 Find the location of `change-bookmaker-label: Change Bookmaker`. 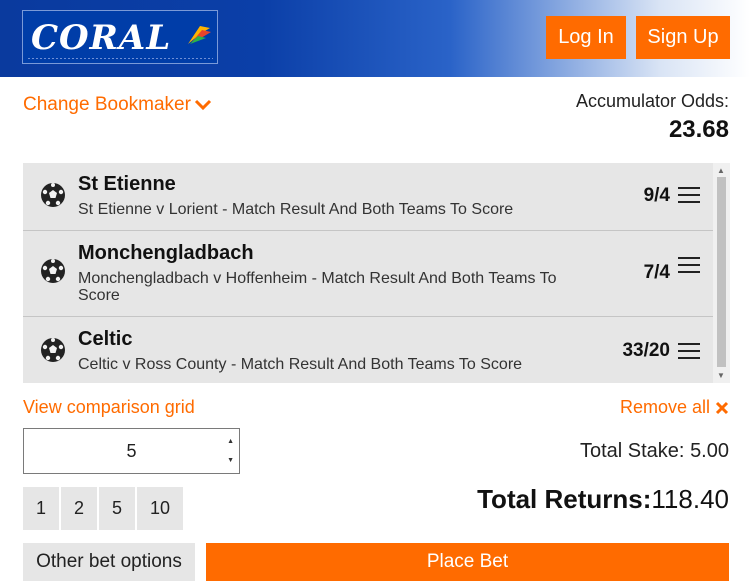

change-bookmaker-label: Change Bookmaker is located at coordinates (107, 104).